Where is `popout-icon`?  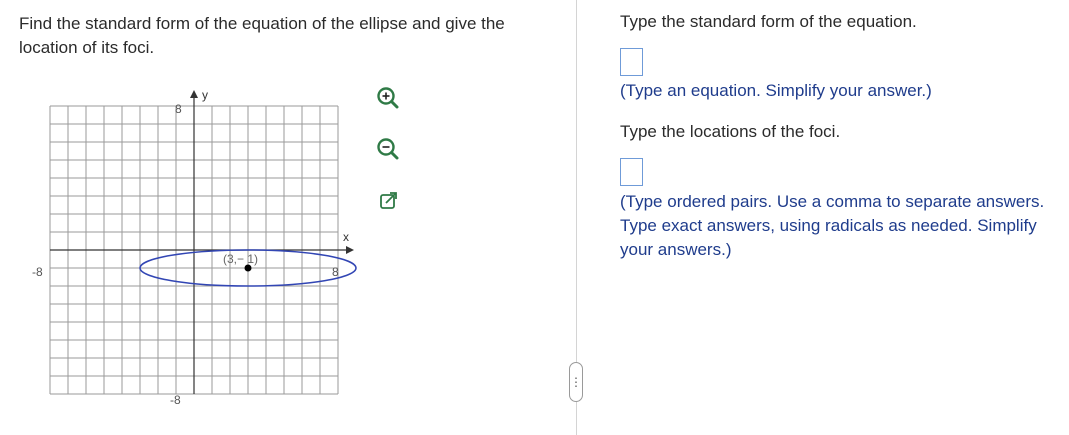 popout-icon is located at coordinates (388, 200).